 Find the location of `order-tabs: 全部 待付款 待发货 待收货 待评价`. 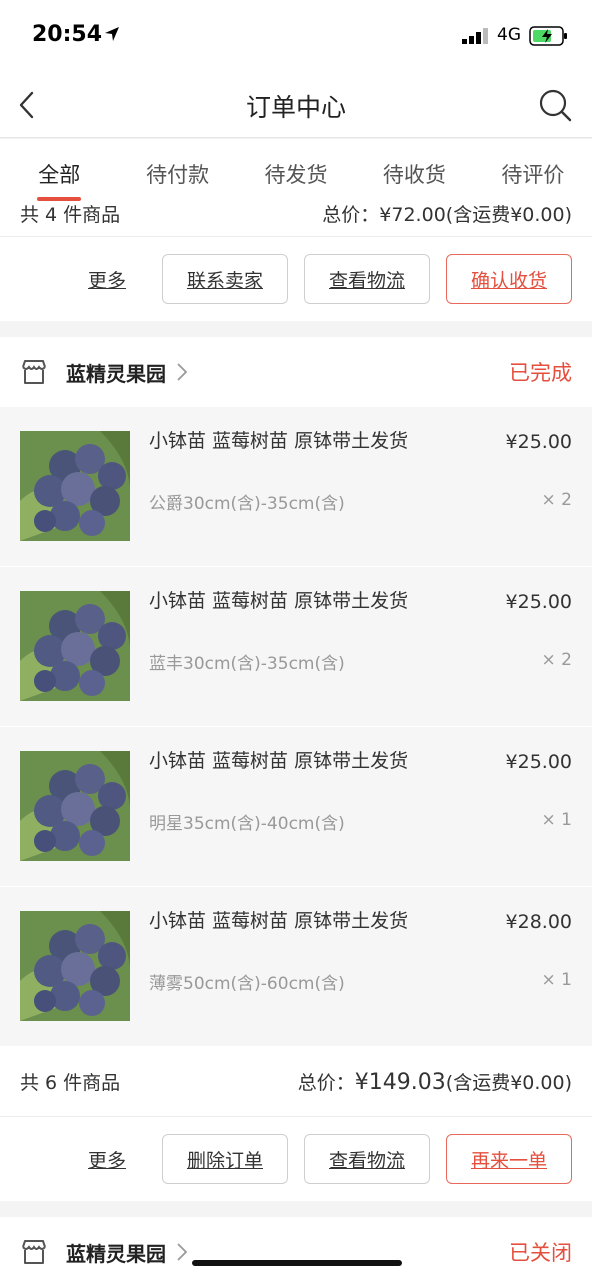

order-tabs: 全部 待付款 待发货 待收货 待评价 is located at coordinates (296, 170).